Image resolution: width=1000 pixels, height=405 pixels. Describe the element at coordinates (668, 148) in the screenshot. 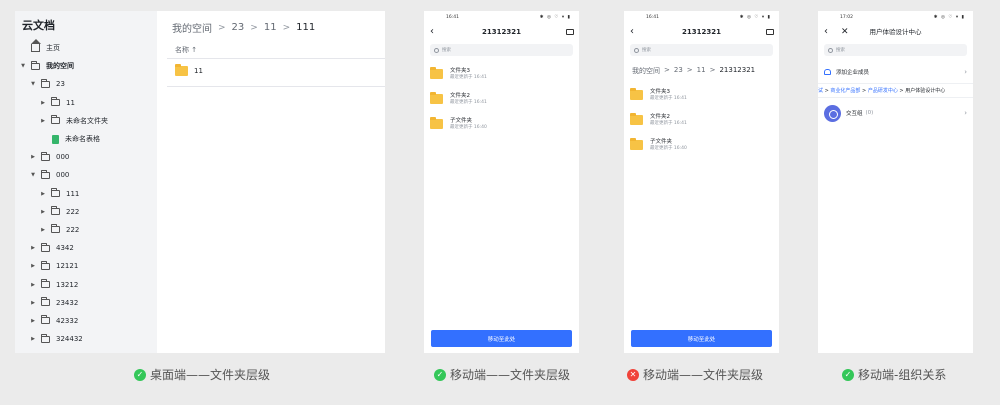

I see `item-meta: 最近更新于 16:40` at that location.